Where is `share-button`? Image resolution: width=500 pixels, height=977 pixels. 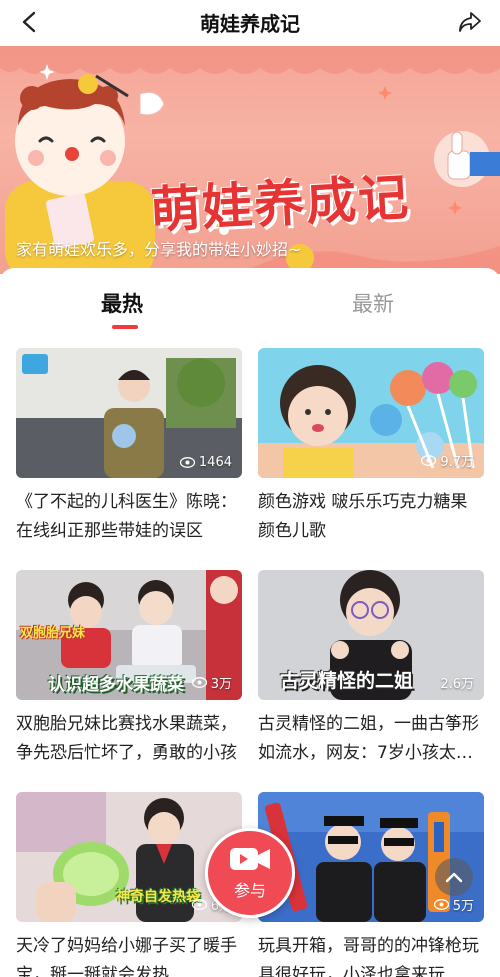
share-button is located at coordinates (470, 22).